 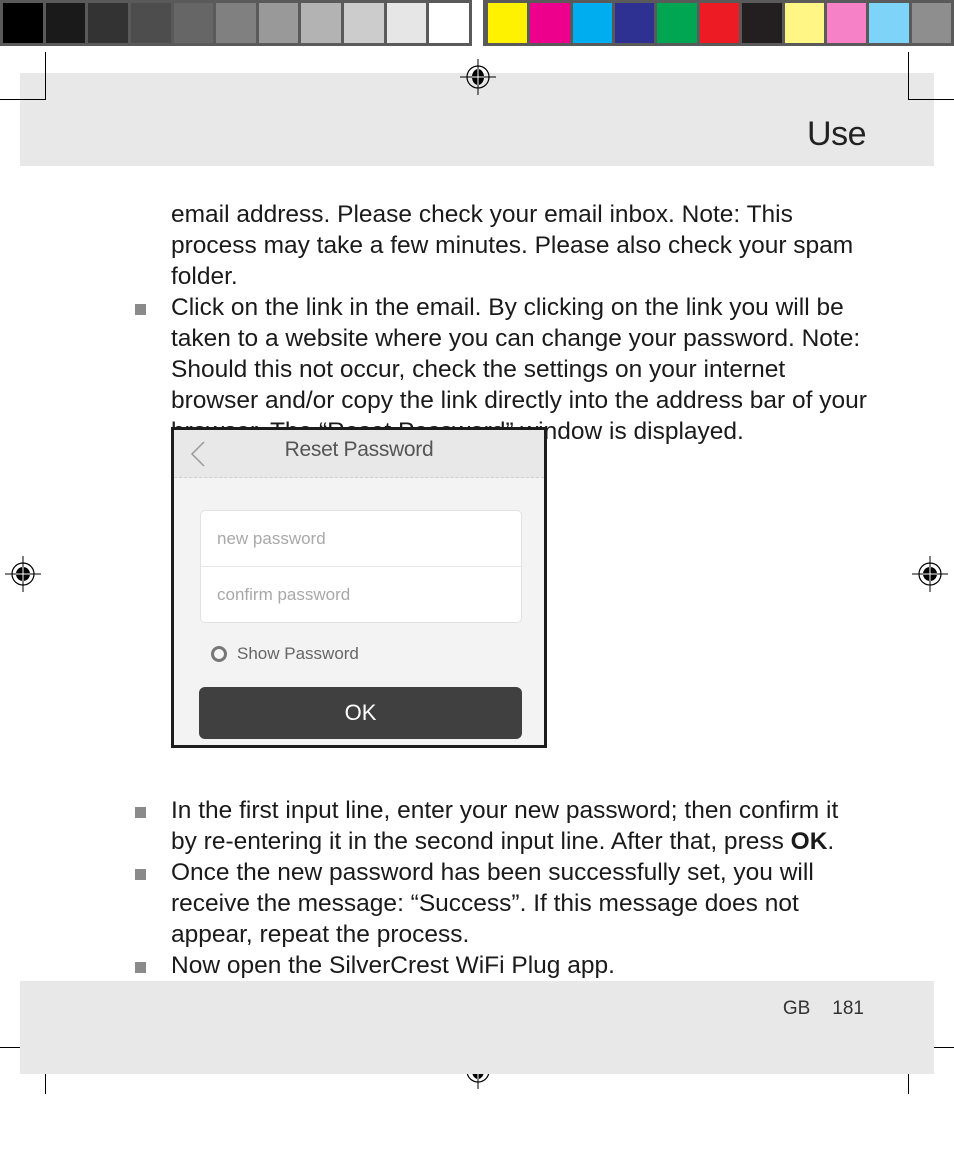 What do you see at coordinates (359, 449) in the screenshot?
I see `screen-title: Reset Password` at bounding box center [359, 449].